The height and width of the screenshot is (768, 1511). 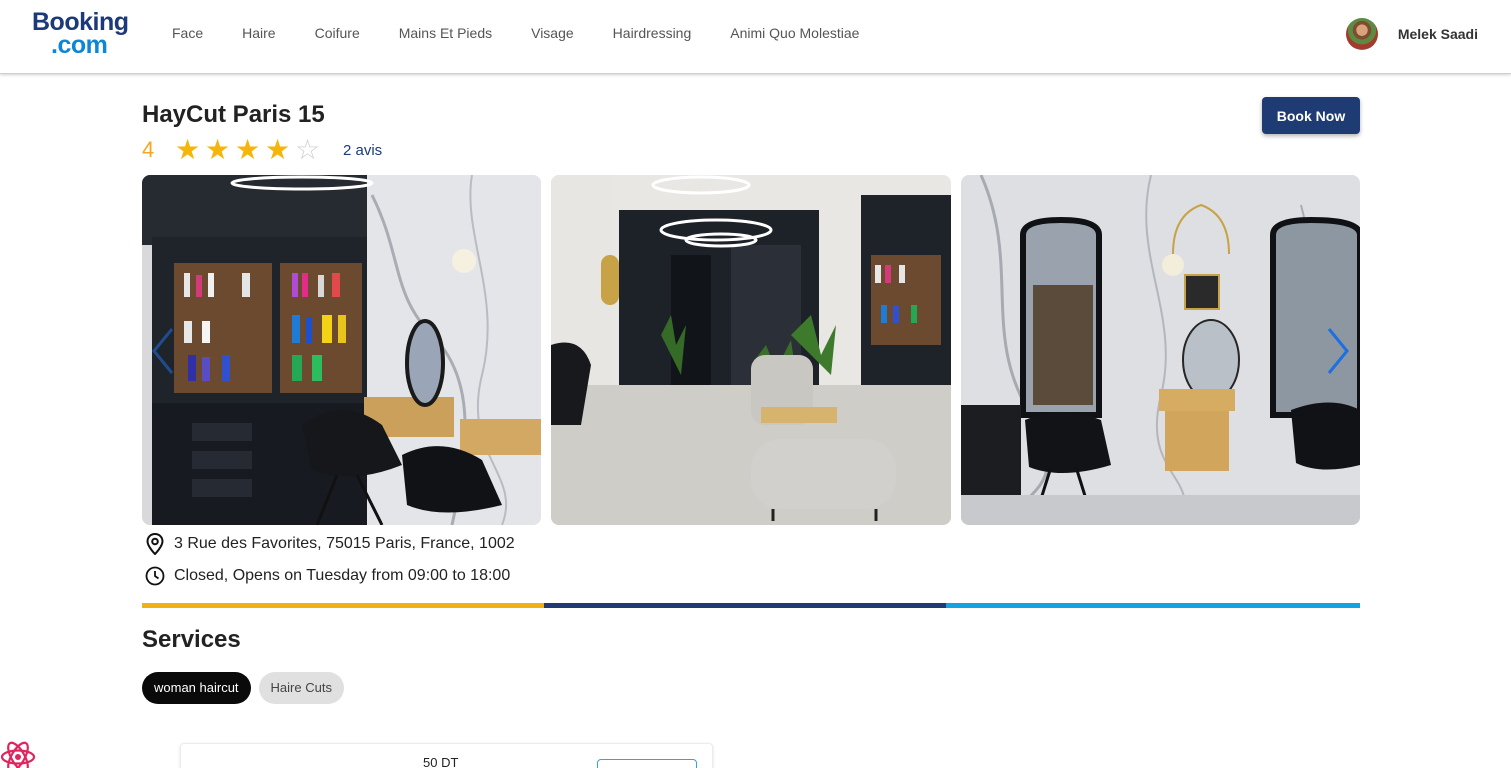 What do you see at coordinates (441, 761) in the screenshot?
I see `service-price: 50 DT` at bounding box center [441, 761].